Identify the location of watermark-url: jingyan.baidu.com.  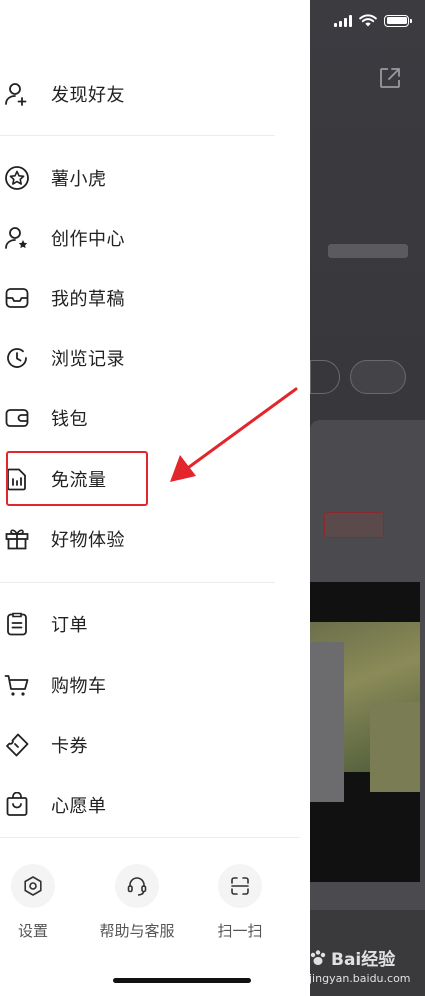
(360, 978).